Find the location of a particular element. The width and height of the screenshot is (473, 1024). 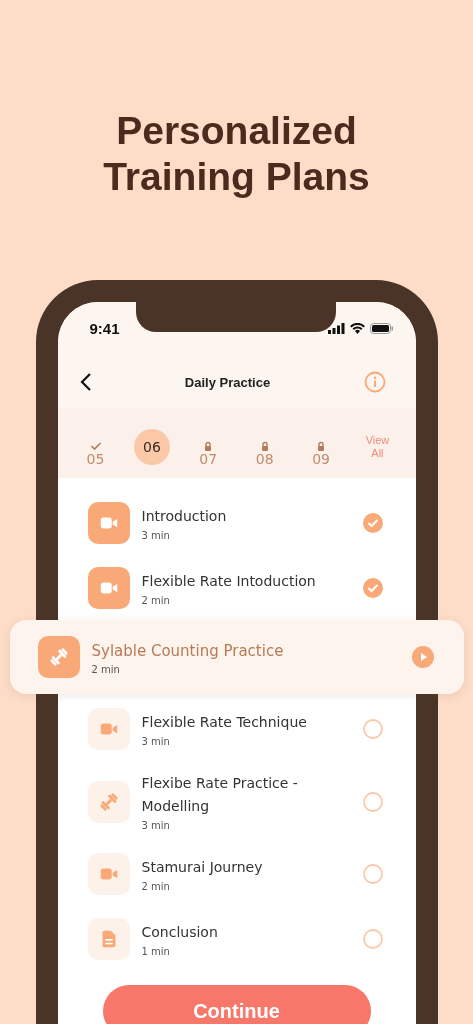

lesson-row: Flexibe Rate Practice - Modelling 3 min is located at coordinates (236, 801).